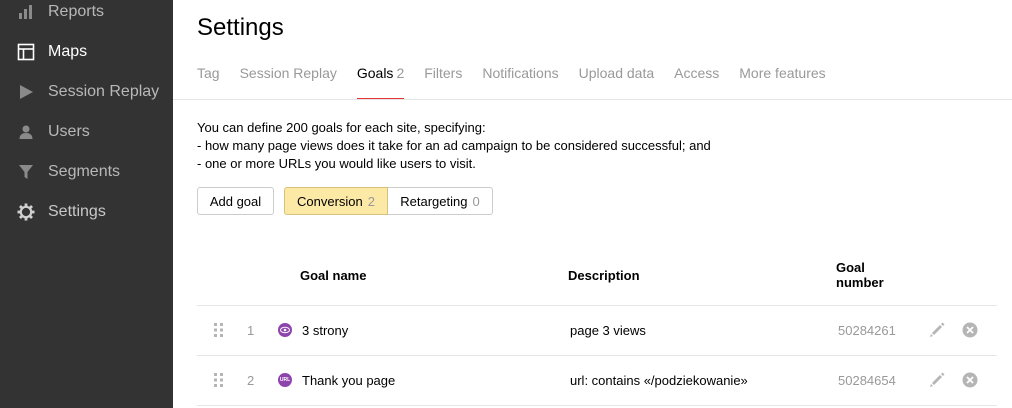 Image resolution: width=1012 pixels, height=408 pixels. Describe the element at coordinates (26, 92) in the screenshot. I see `play-icon` at that location.